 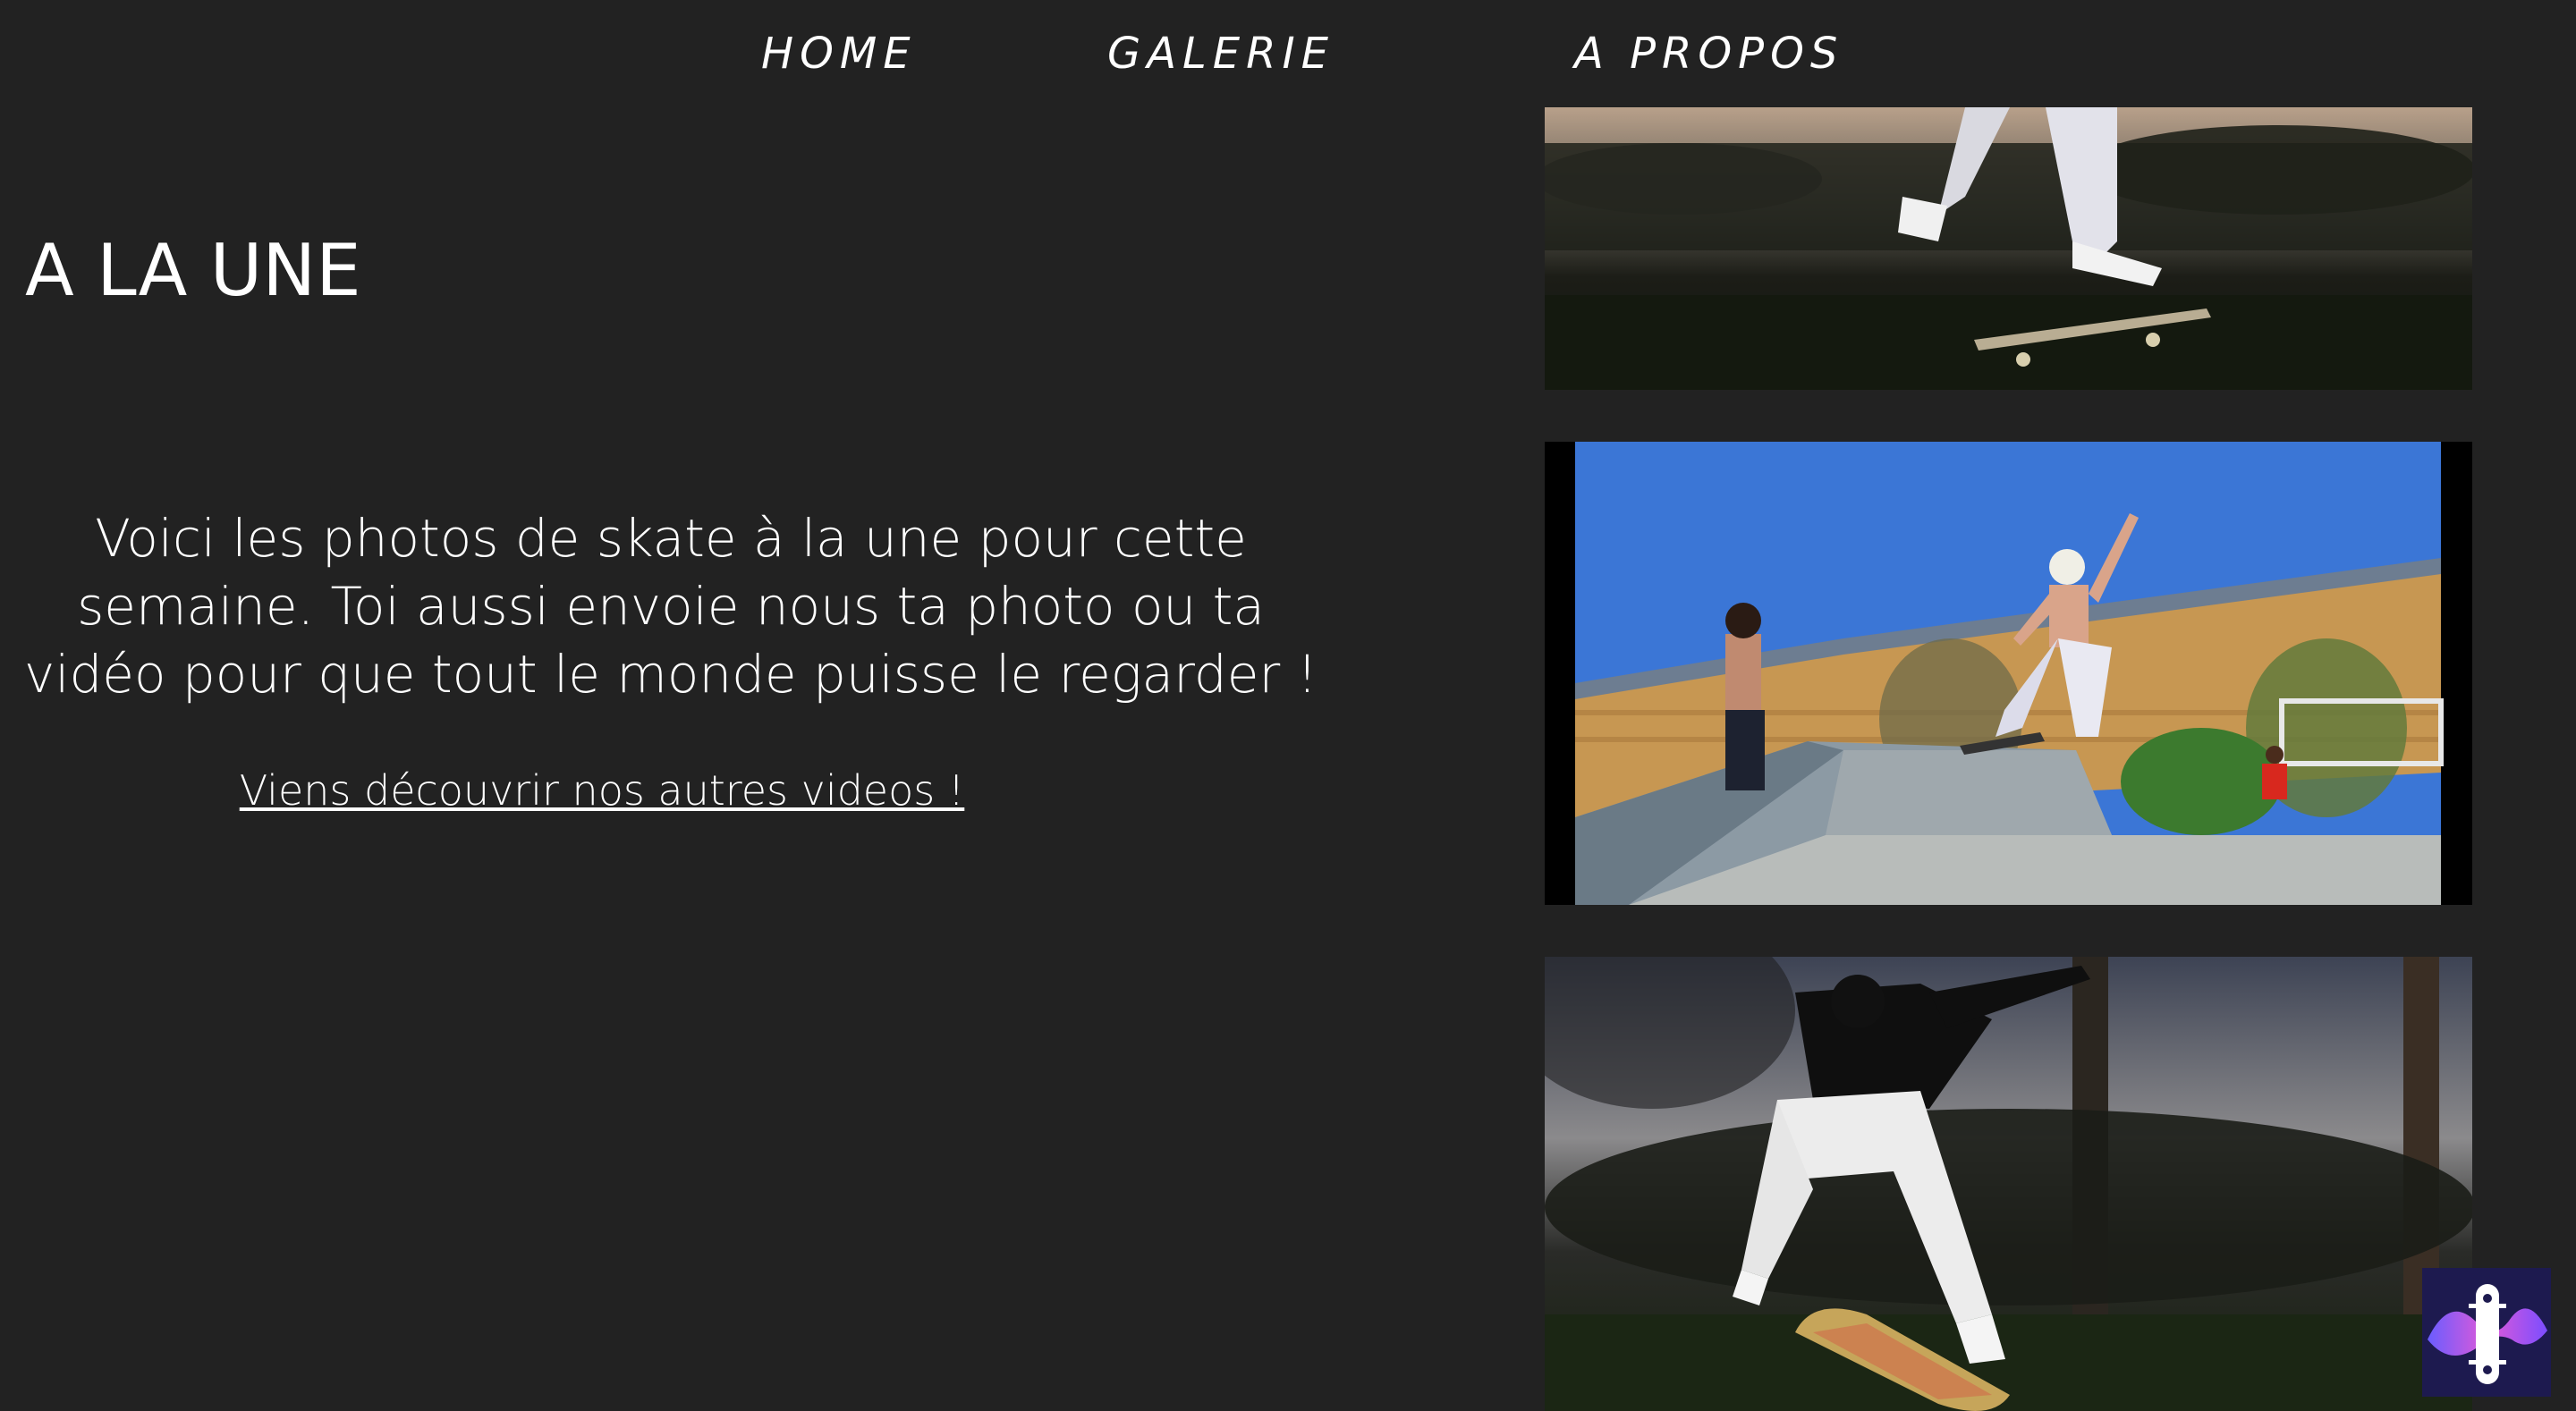 I want to click on skater-kickflip-photo, so click(x=2008, y=1184).